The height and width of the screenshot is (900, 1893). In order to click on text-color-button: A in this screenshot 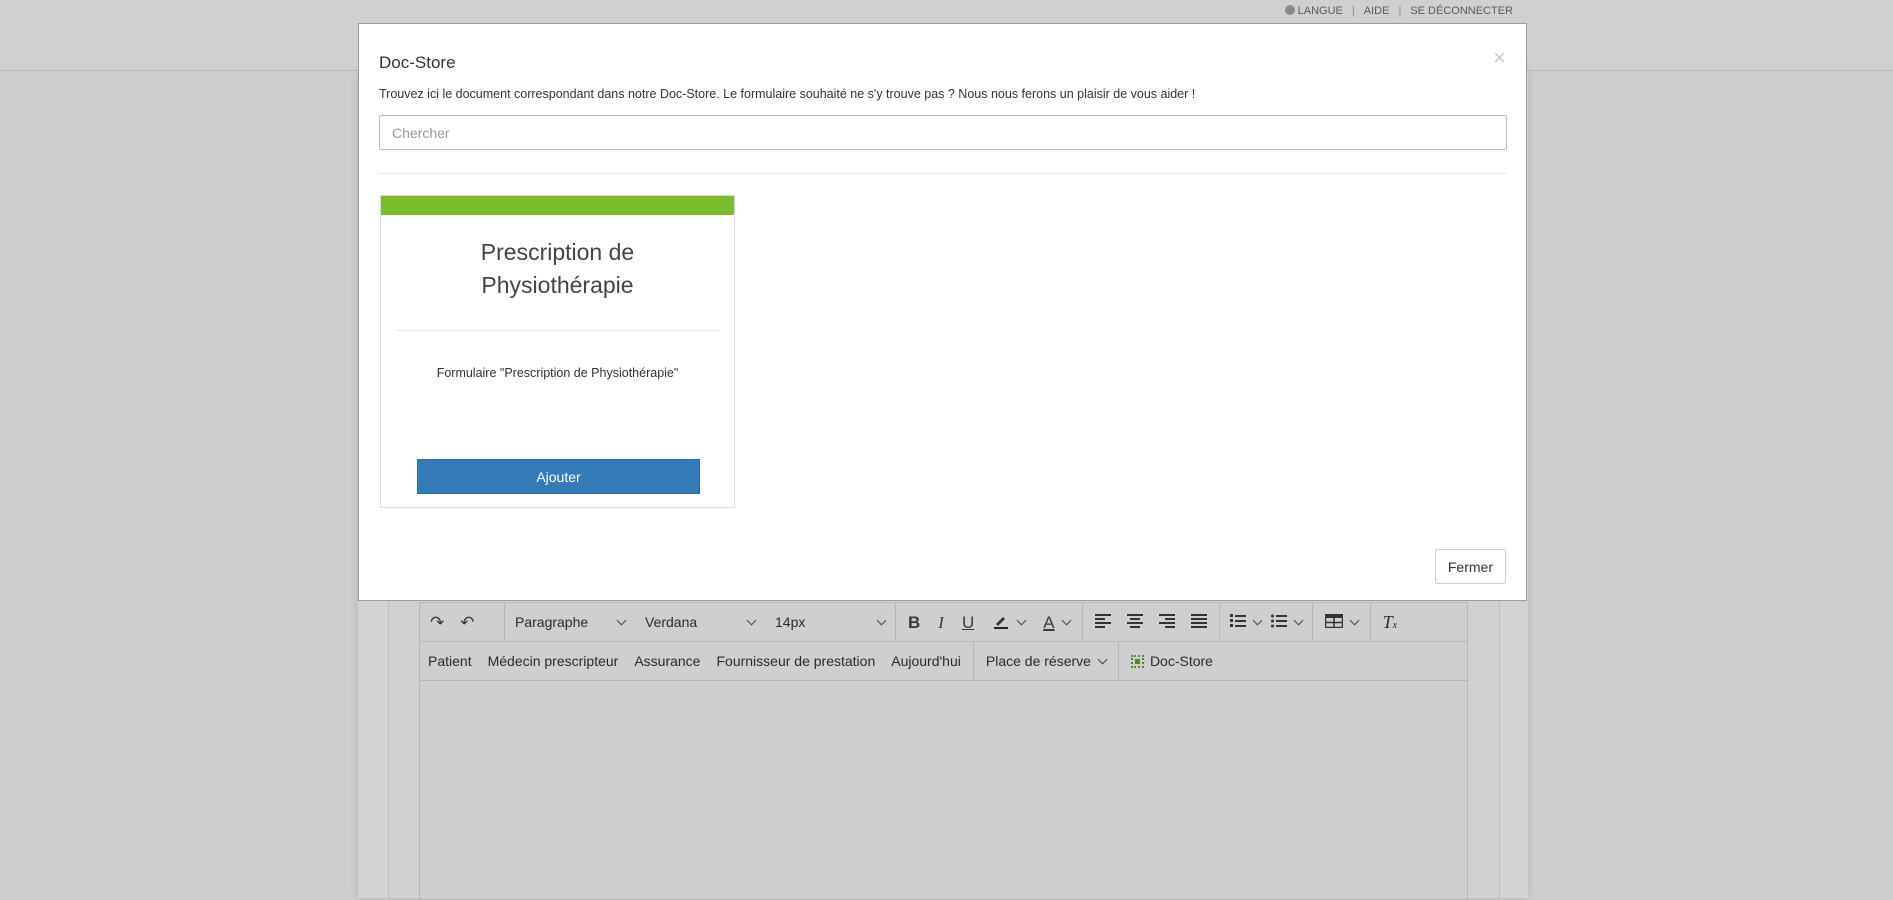, I will do `click(1057, 622)`.